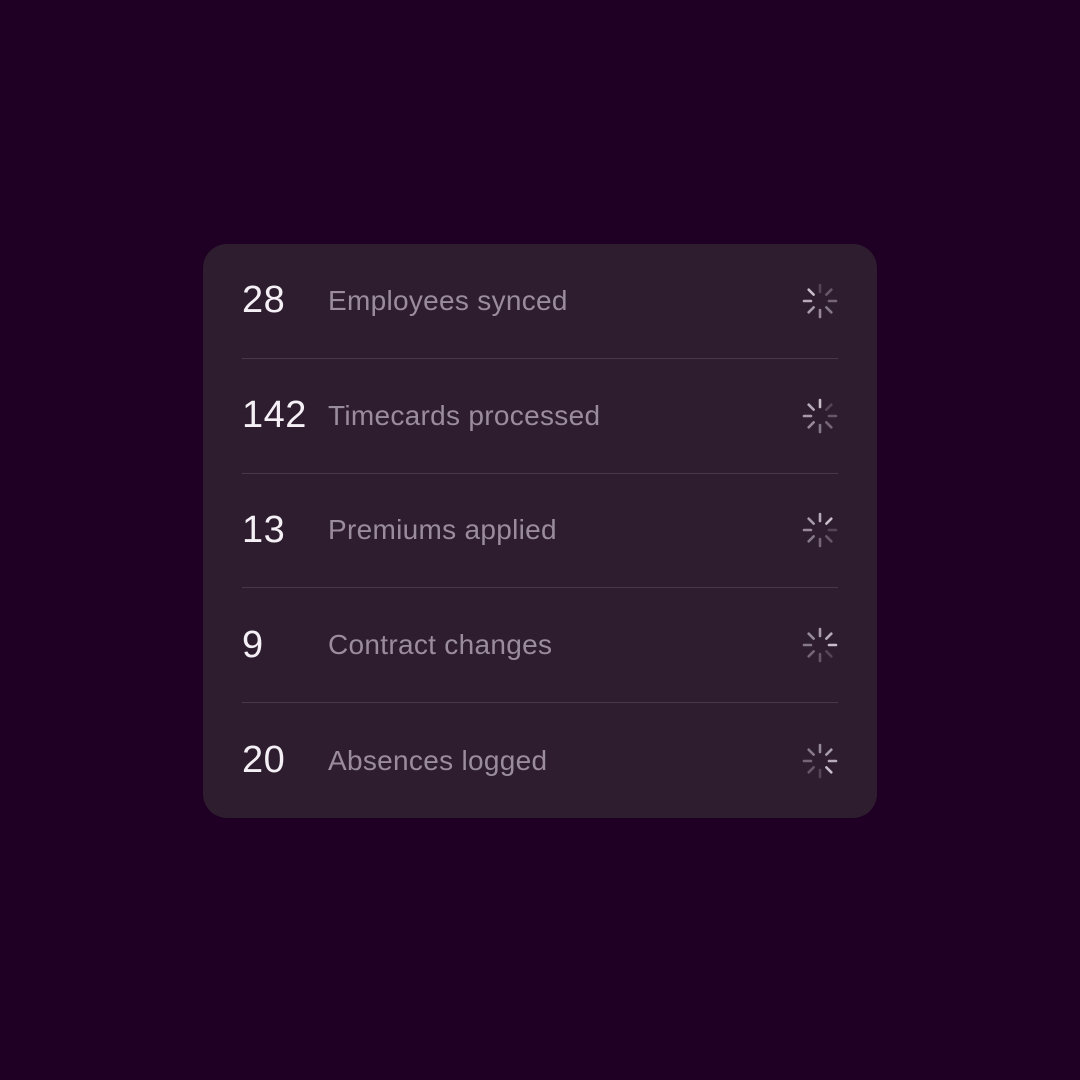 The width and height of the screenshot is (1080, 1080). Describe the element at coordinates (264, 529) in the screenshot. I see `item-count: 13` at that location.